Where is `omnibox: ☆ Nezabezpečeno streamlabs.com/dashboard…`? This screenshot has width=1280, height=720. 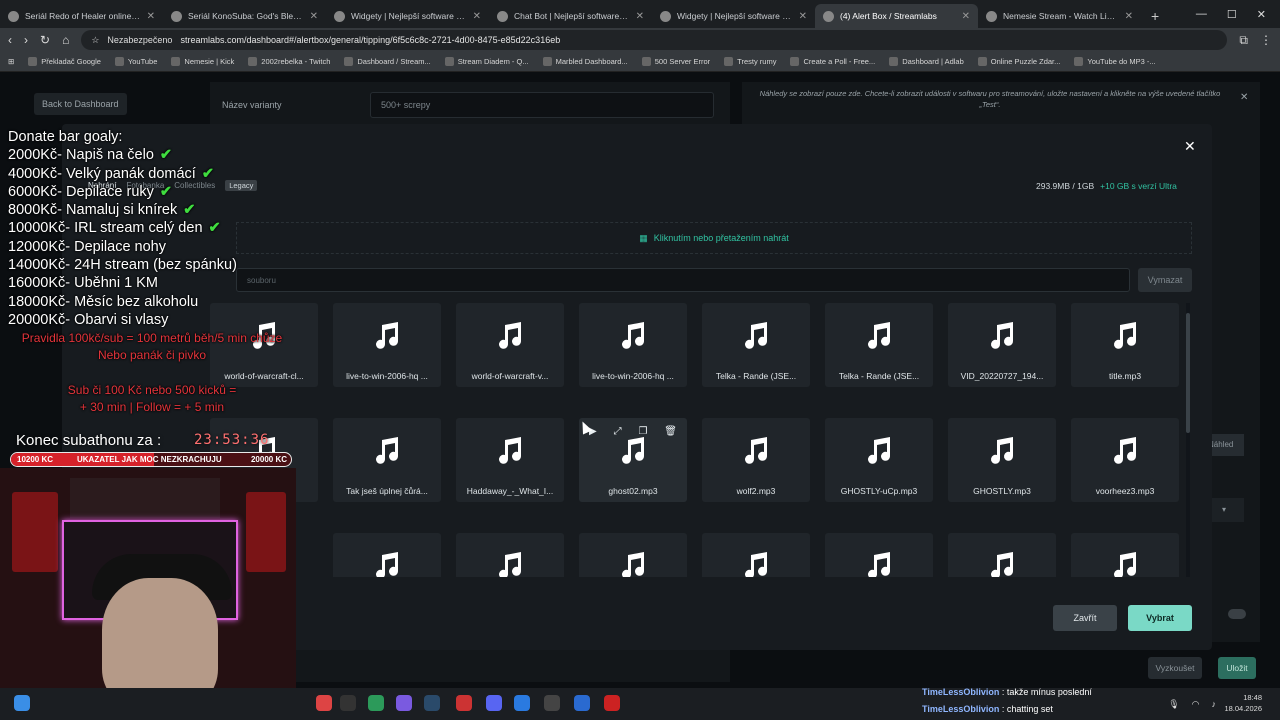
omnibox: ☆ Nezabezpečeno streamlabs.com/dashboard… is located at coordinates (654, 40).